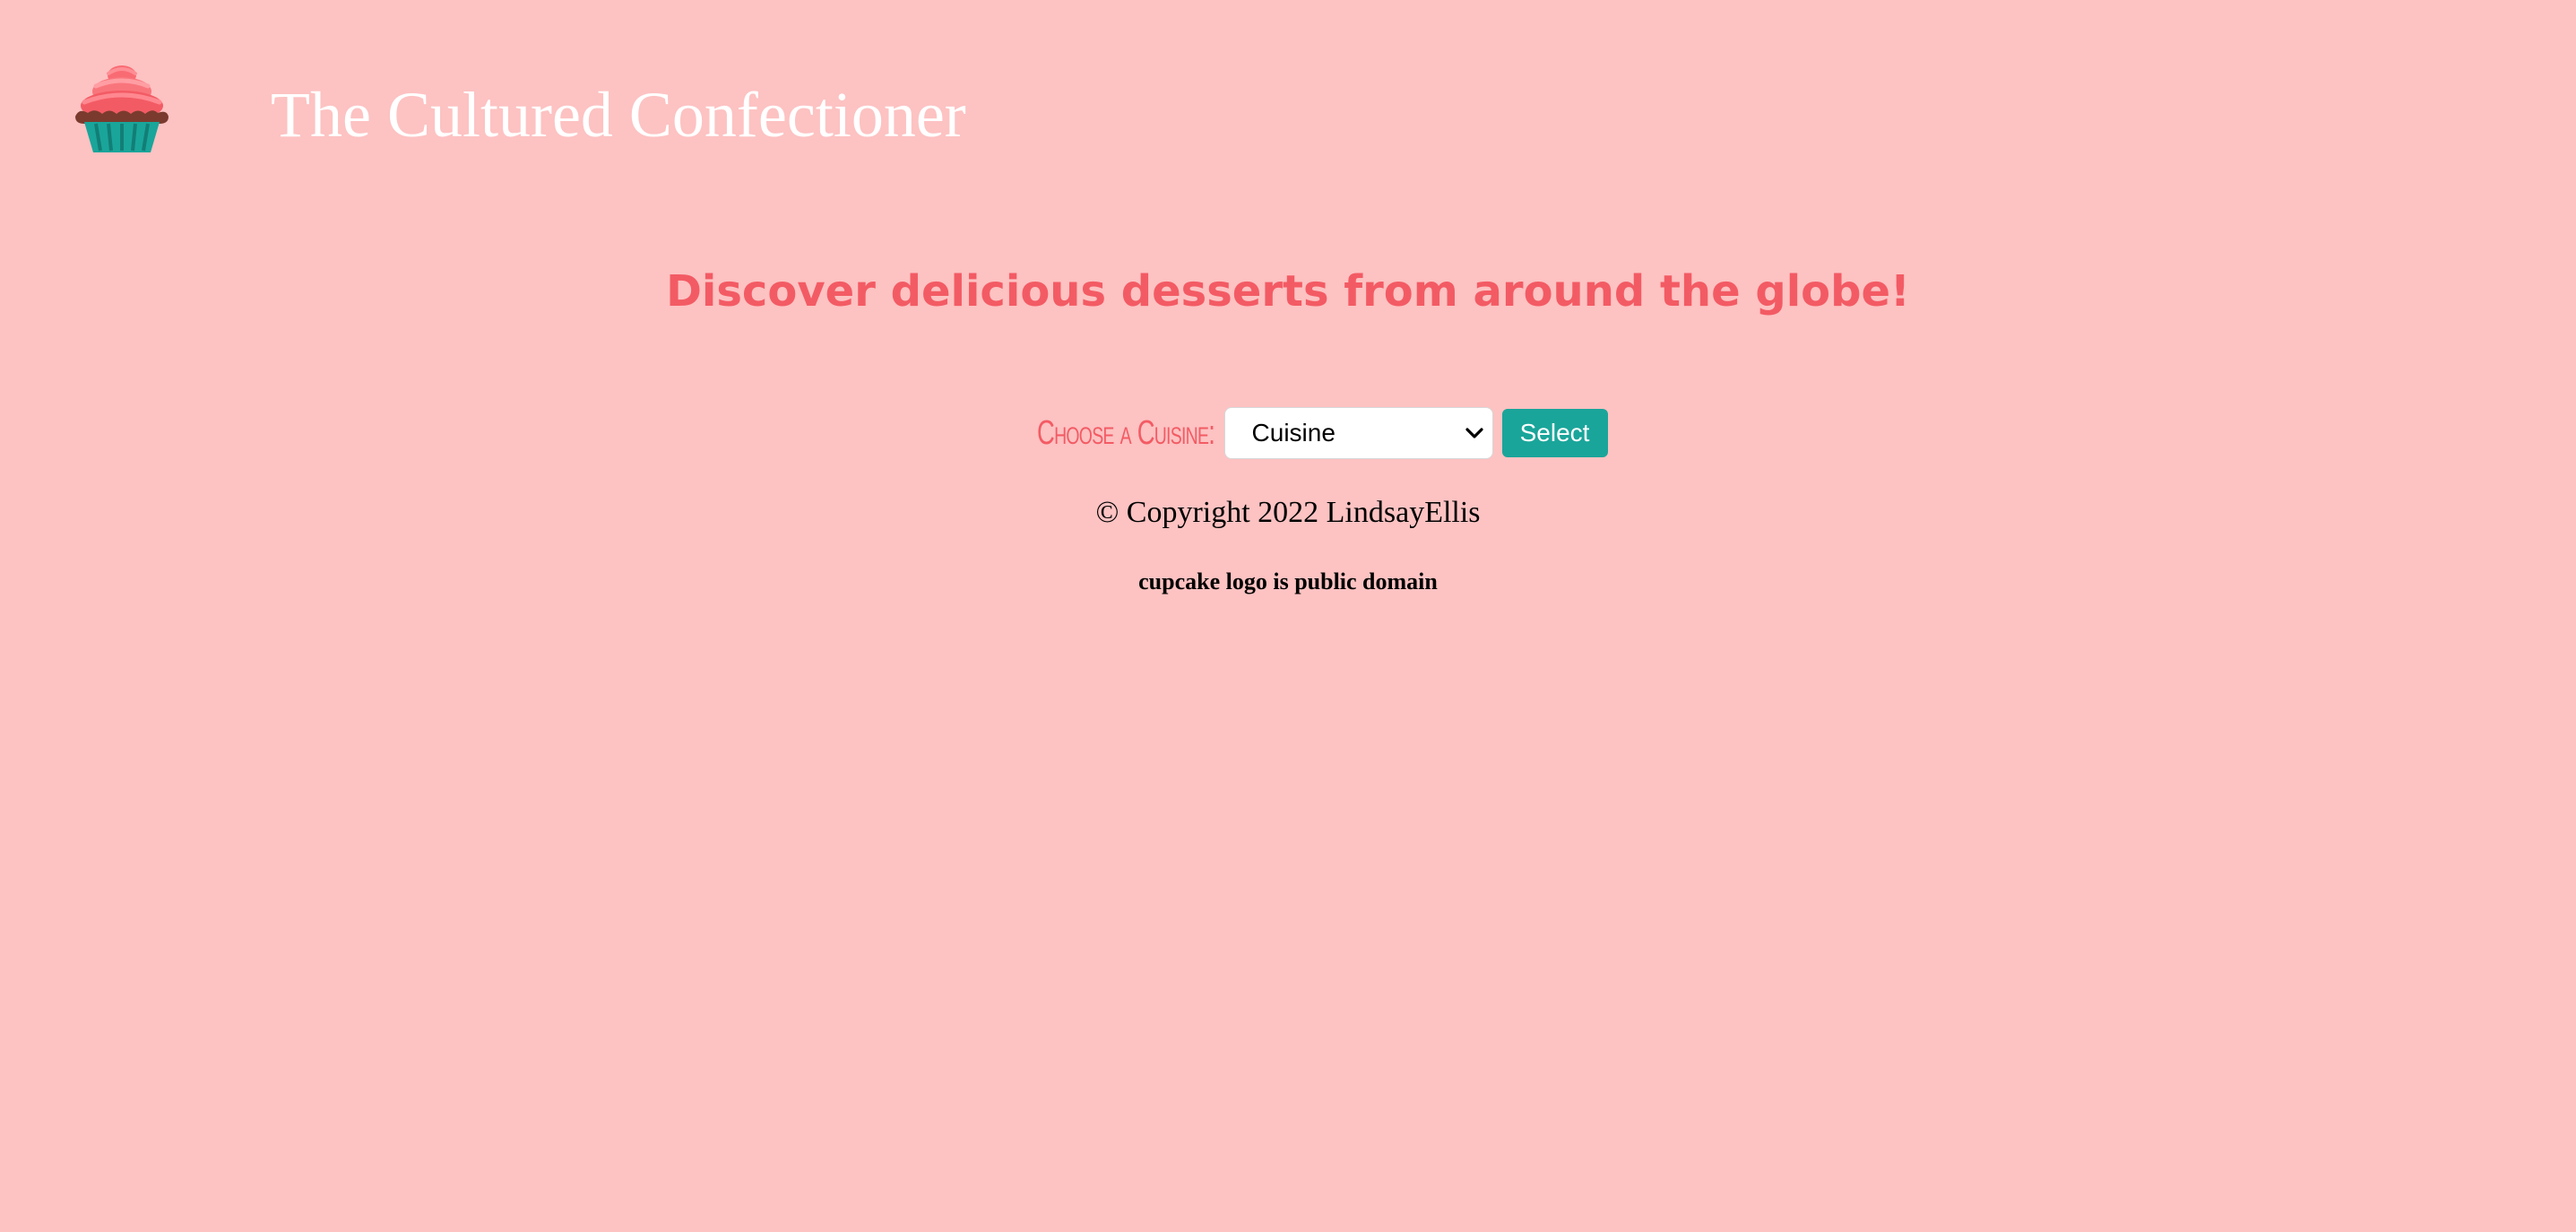  I want to click on select-button: Select, so click(1554, 433).